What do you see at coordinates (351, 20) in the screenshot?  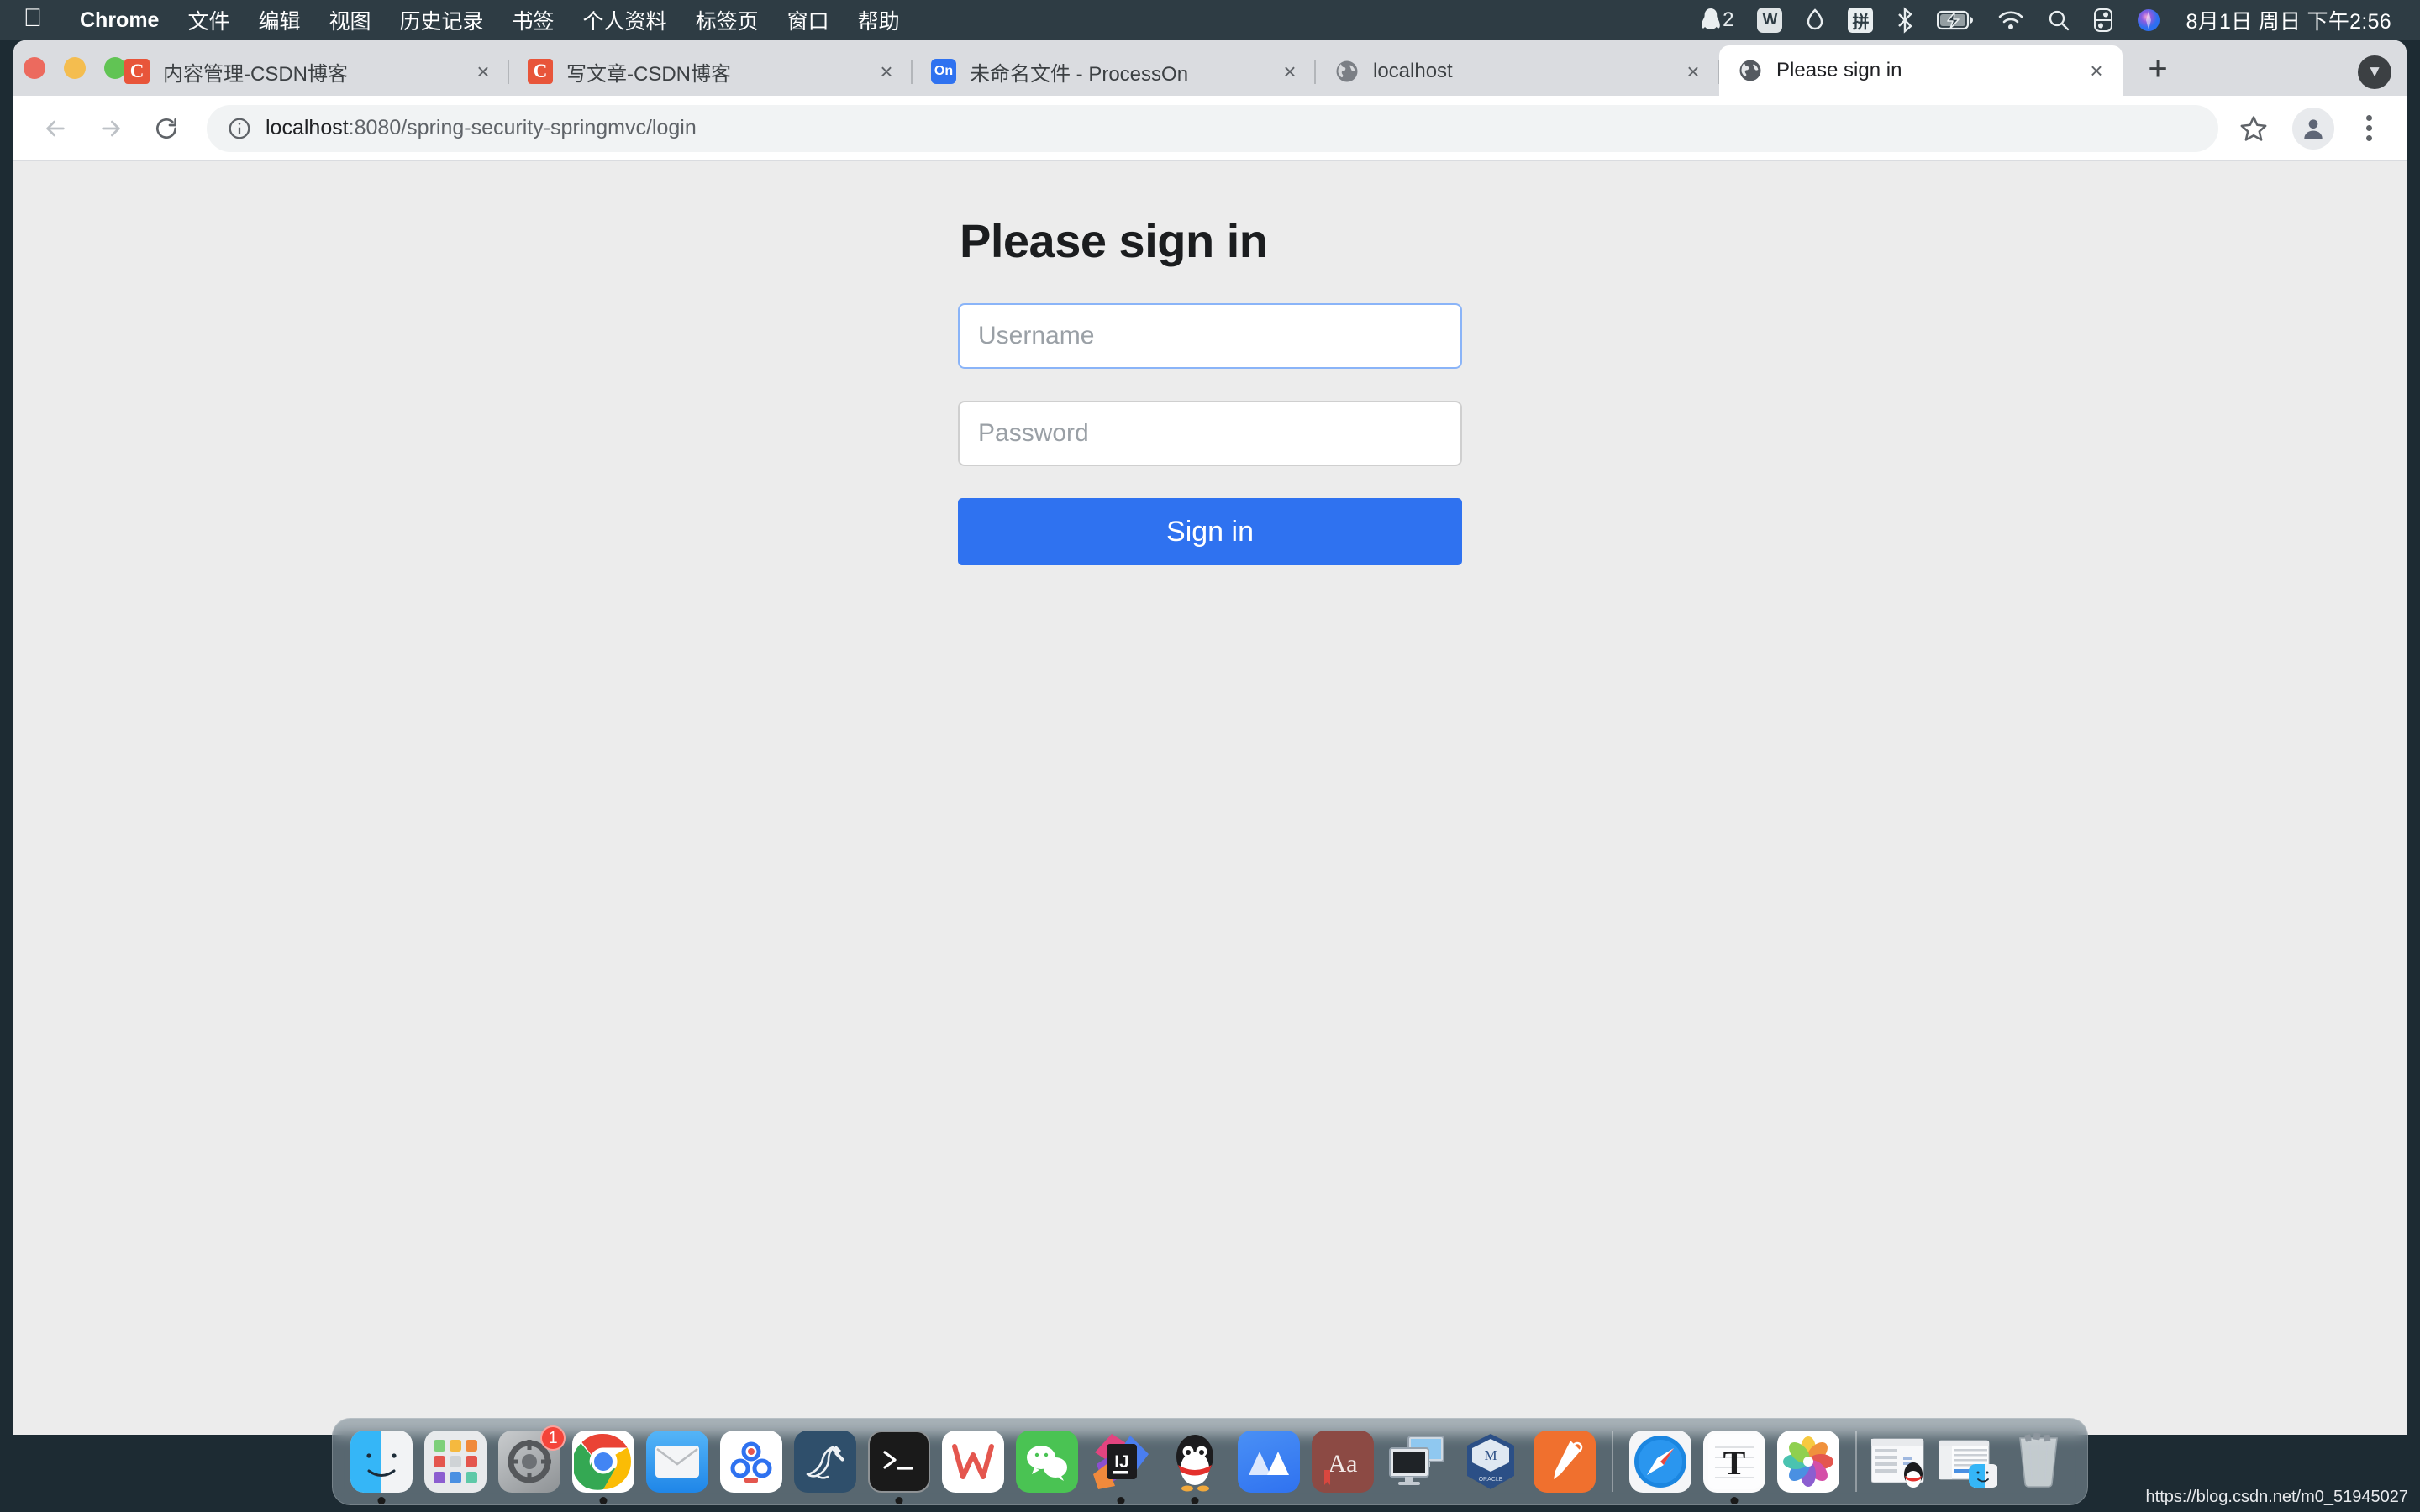 I see `menu-view: 视图` at bounding box center [351, 20].